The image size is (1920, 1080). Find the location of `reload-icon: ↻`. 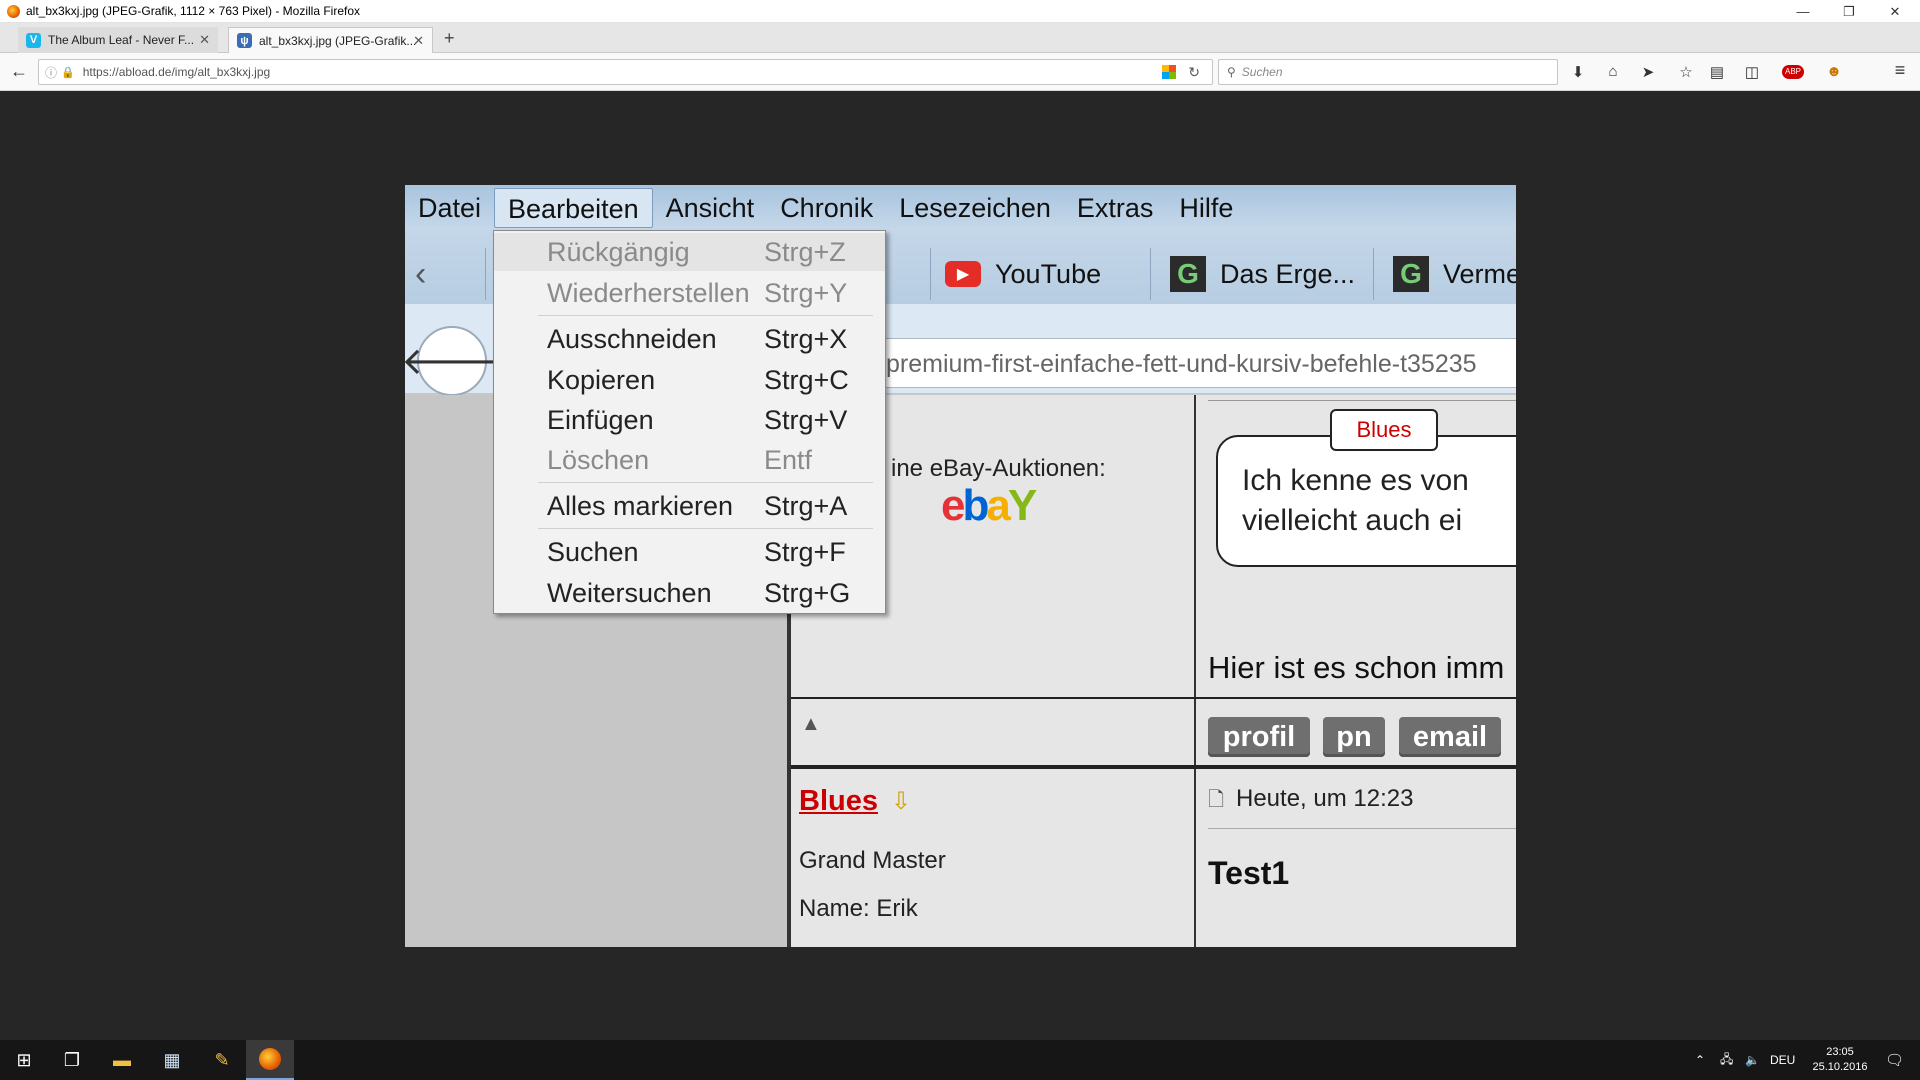

reload-icon: ↻ is located at coordinates (1194, 72).